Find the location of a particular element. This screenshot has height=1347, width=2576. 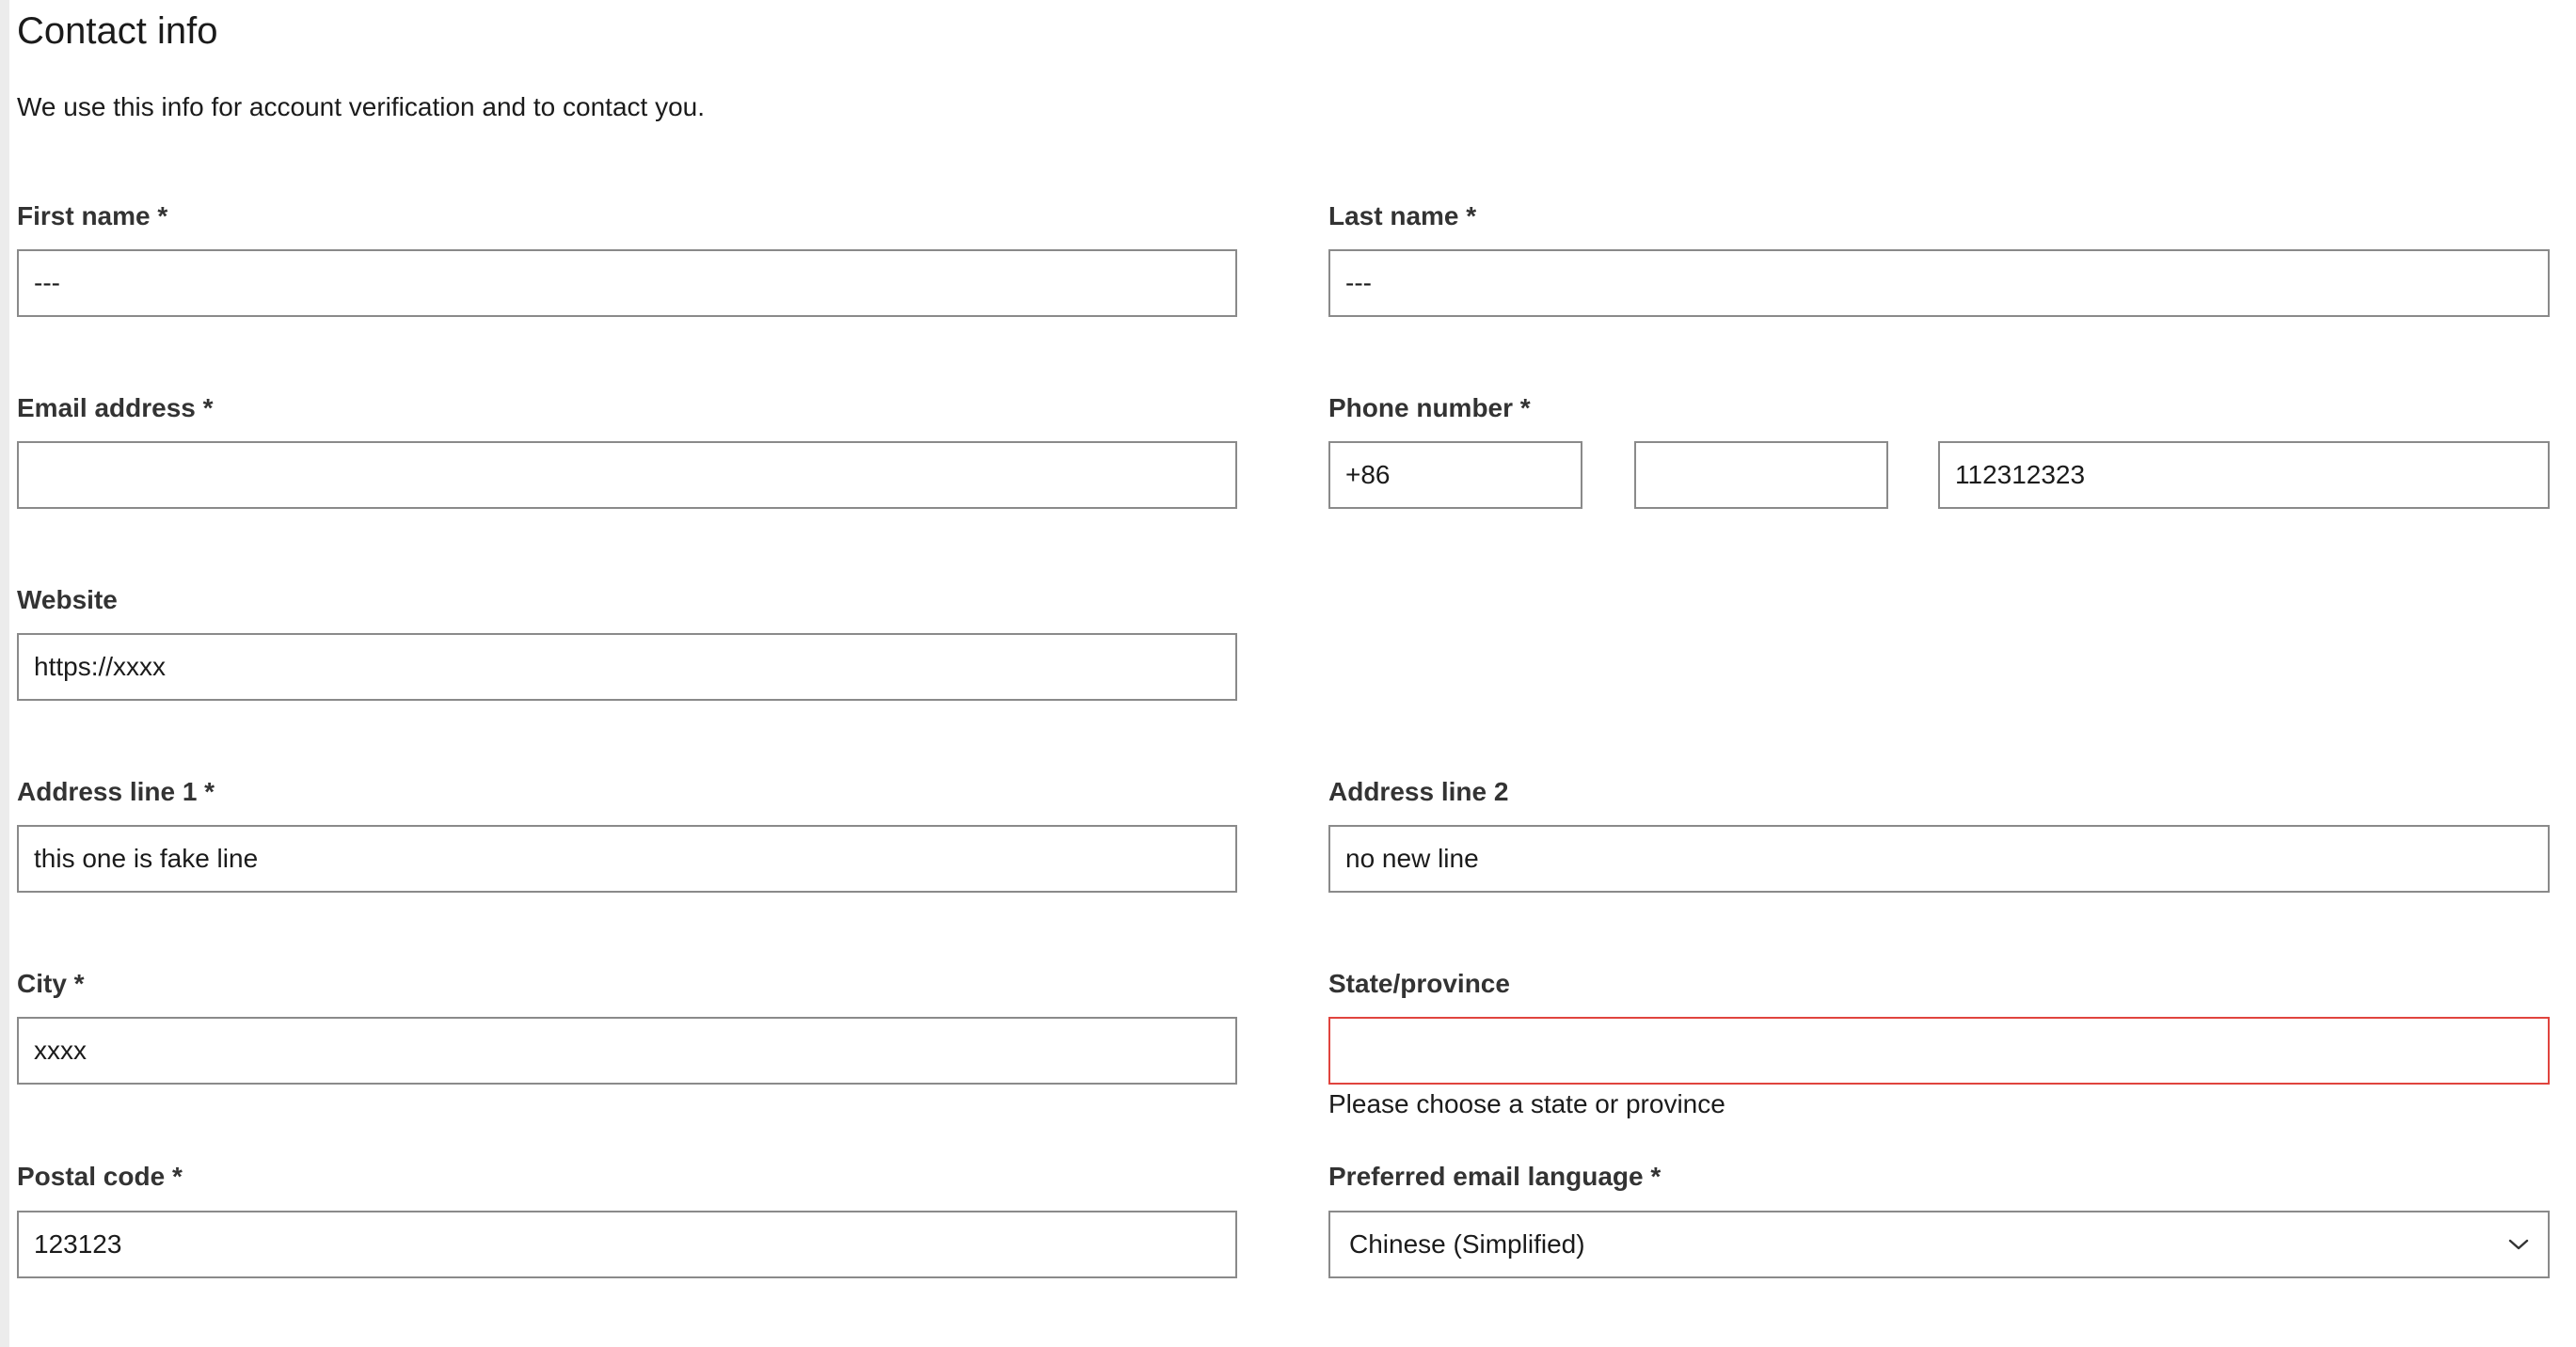

state-province-error: Please choose a state or province is located at coordinates (1526, 1103).